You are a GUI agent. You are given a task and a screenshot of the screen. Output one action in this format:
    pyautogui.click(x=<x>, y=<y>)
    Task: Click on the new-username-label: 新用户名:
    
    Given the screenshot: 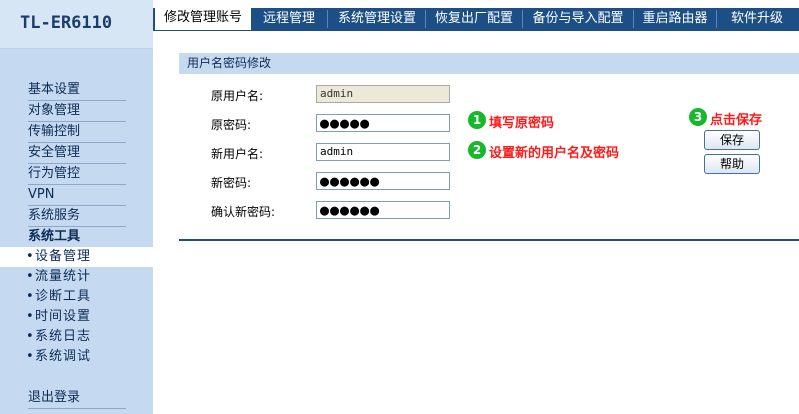 What is the action you would take?
    pyautogui.click(x=237, y=154)
    